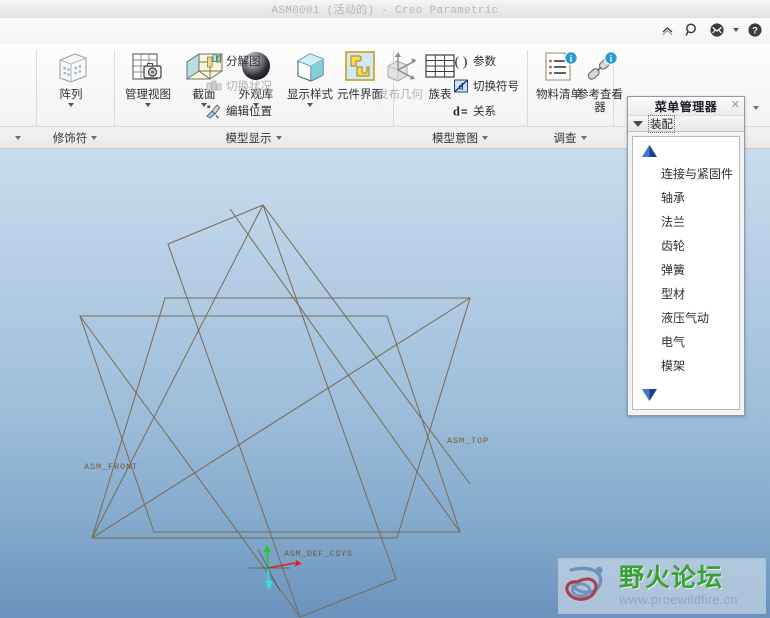 The image size is (770, 618). Describe the element at coordinates (673, 293) in the screenshot. I see `menu-item-label: 型材` at that location.